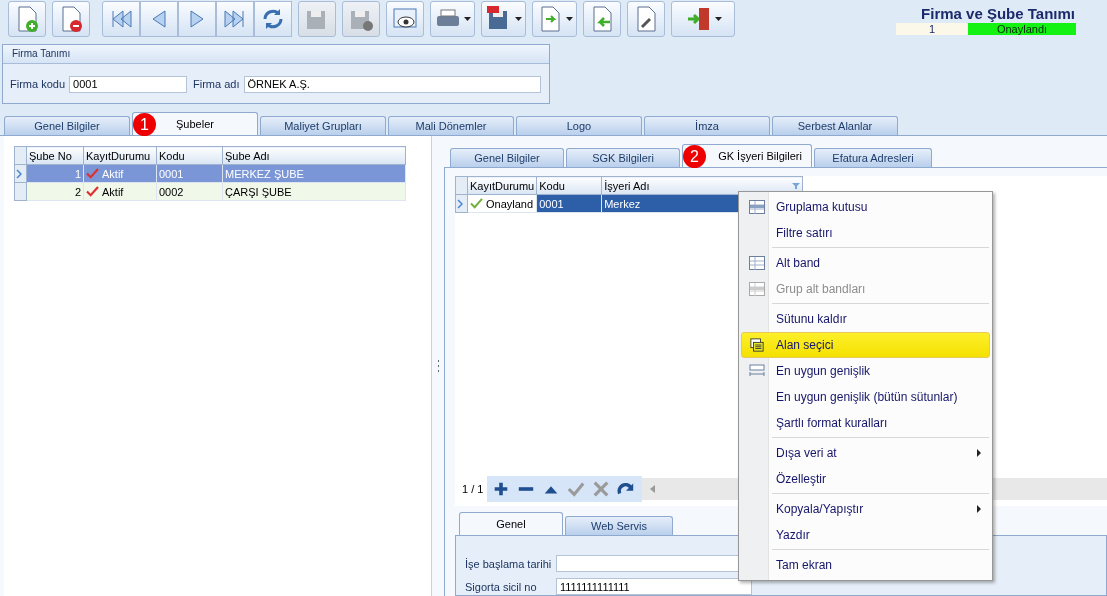  I want to click on column-chooser-icon, so click(757, 345).